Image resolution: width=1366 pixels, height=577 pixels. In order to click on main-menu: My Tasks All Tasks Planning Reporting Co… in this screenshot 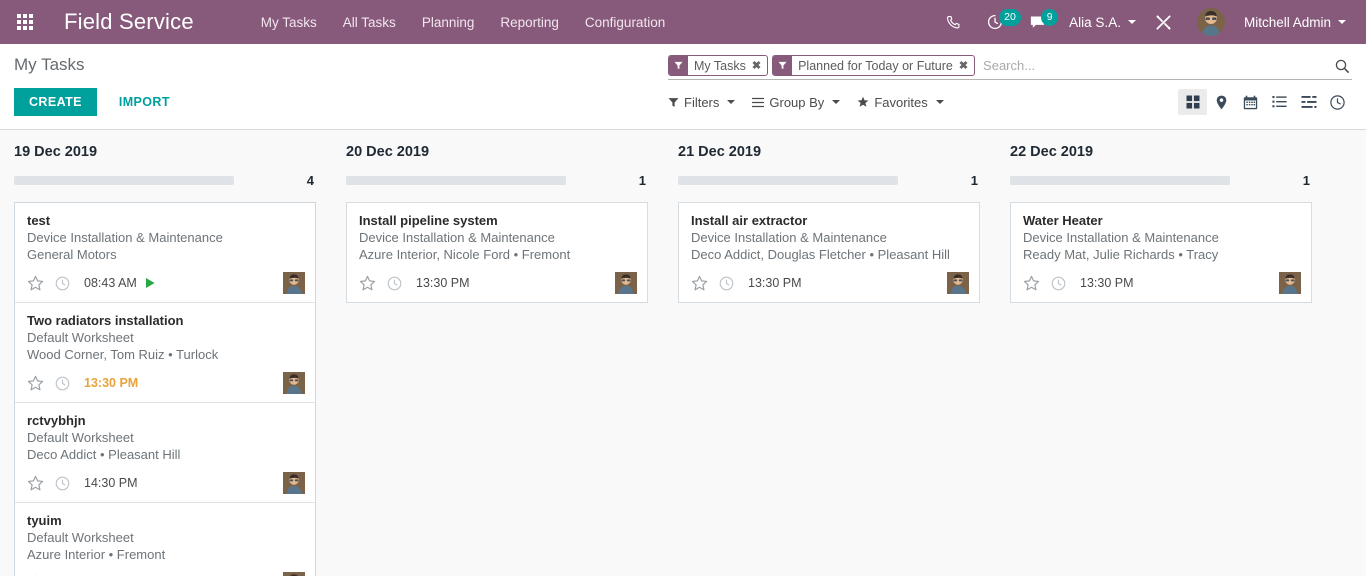, I will do `click(463, 22)`.